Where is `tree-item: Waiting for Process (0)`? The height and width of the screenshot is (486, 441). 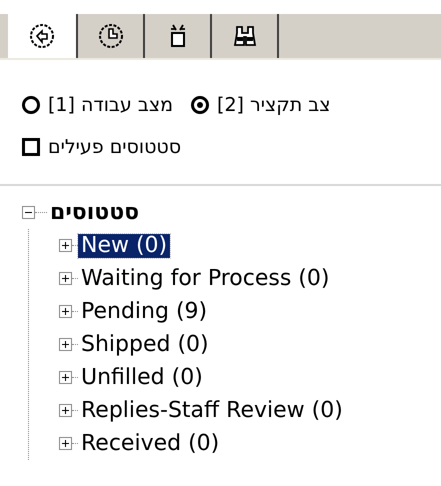
tree-item: Waiting for Process (0) is located at coordinates (205, 278).